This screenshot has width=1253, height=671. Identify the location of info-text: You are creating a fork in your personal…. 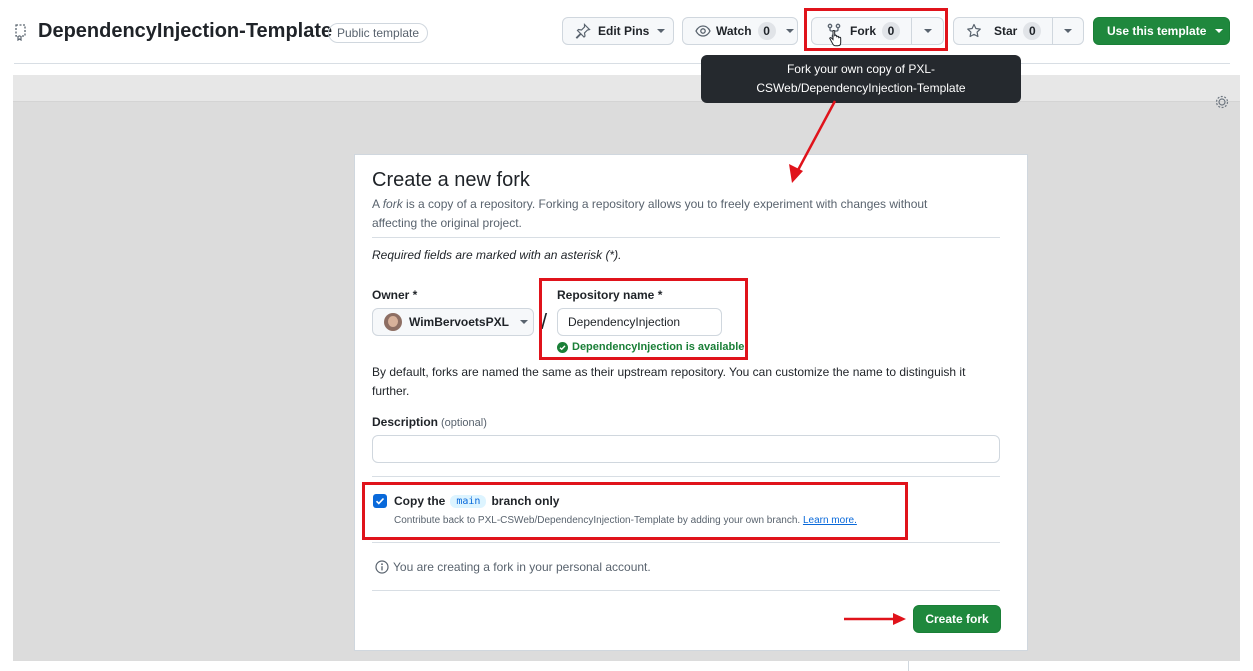
(522, 567).